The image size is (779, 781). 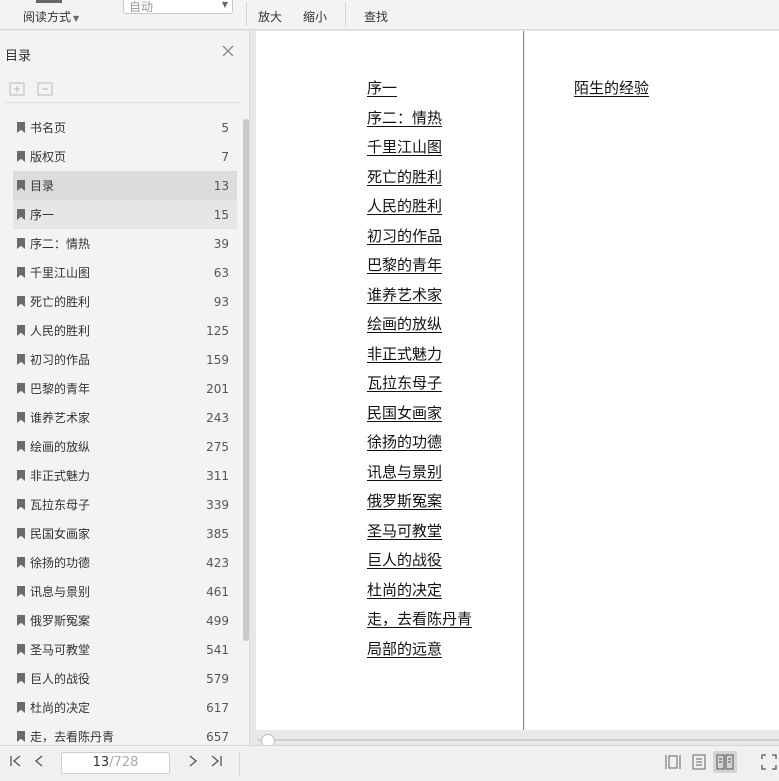 What do you see at coordinates (515, 739) in the screenshot?
I see `horizontal-scrollbar` at bounding box center [515, 739].